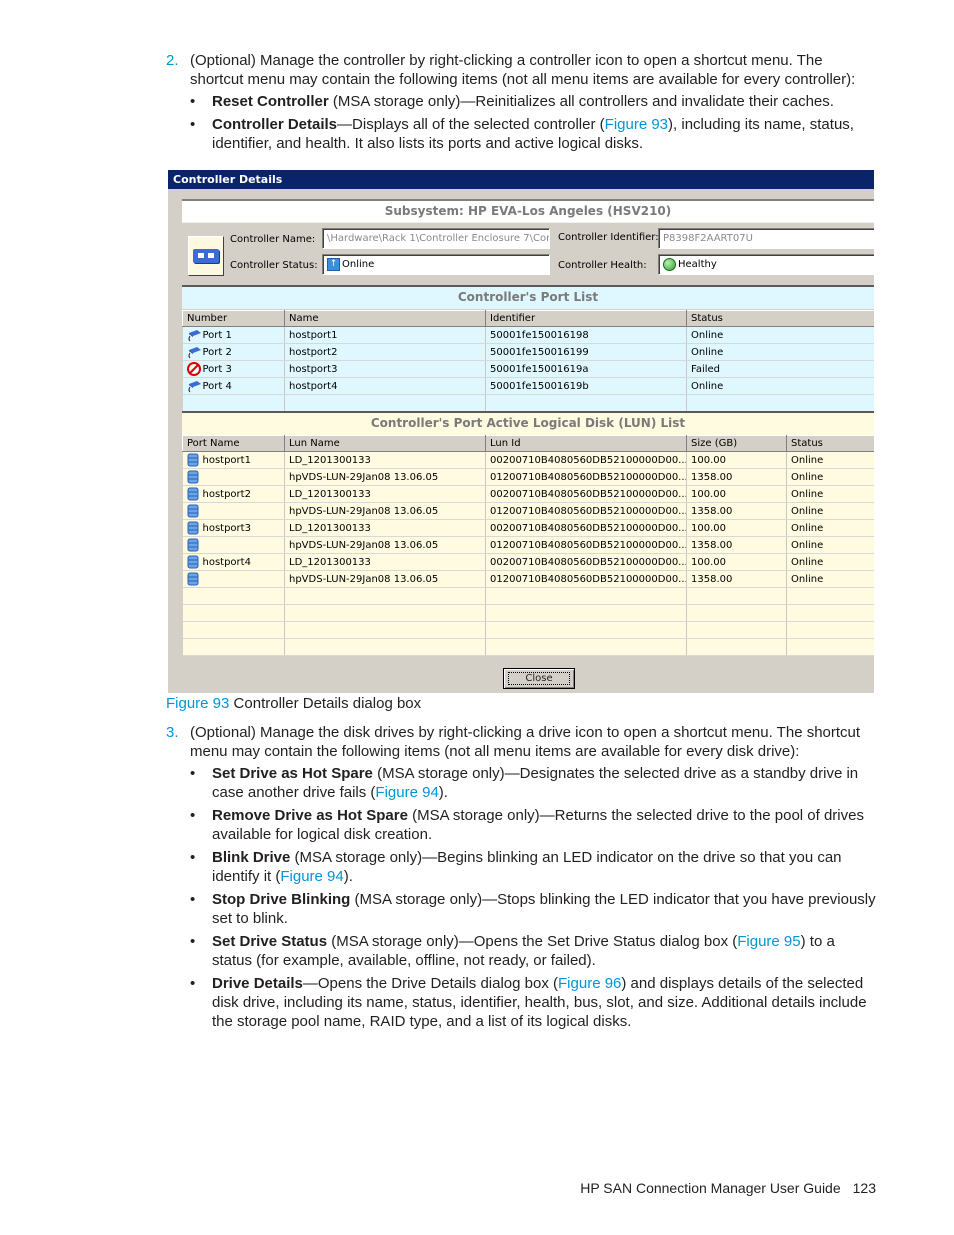  Describe the element at coordinates (281, 899) in the screenshot. I see `menu-item-term: Stop Drive Blinking` at that location.